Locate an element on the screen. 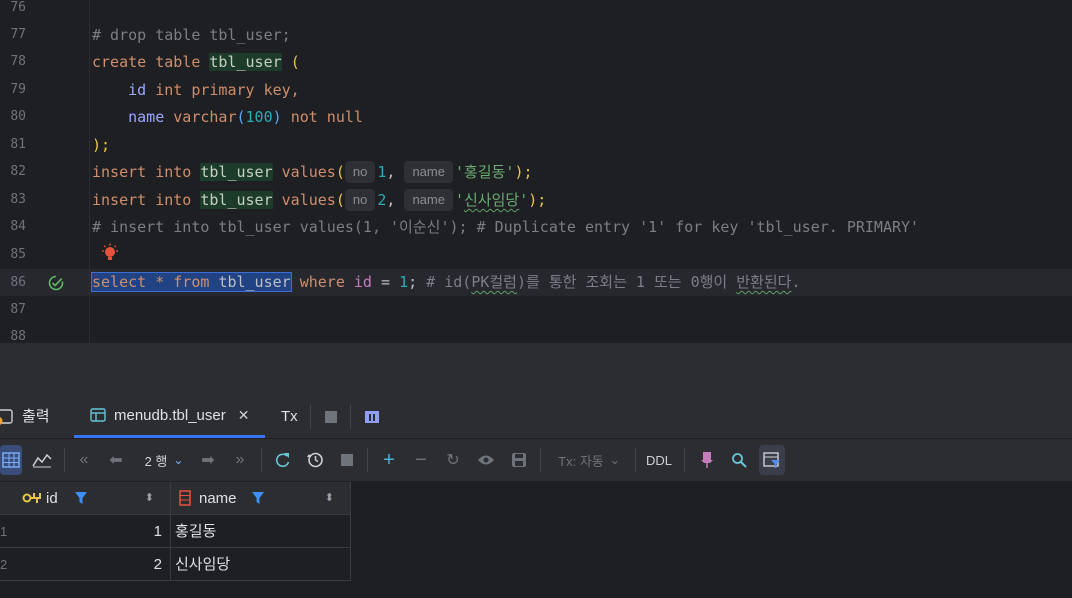 This screenshot has width=1072, height=598. pin-icon is located at coordinates (707, 460).